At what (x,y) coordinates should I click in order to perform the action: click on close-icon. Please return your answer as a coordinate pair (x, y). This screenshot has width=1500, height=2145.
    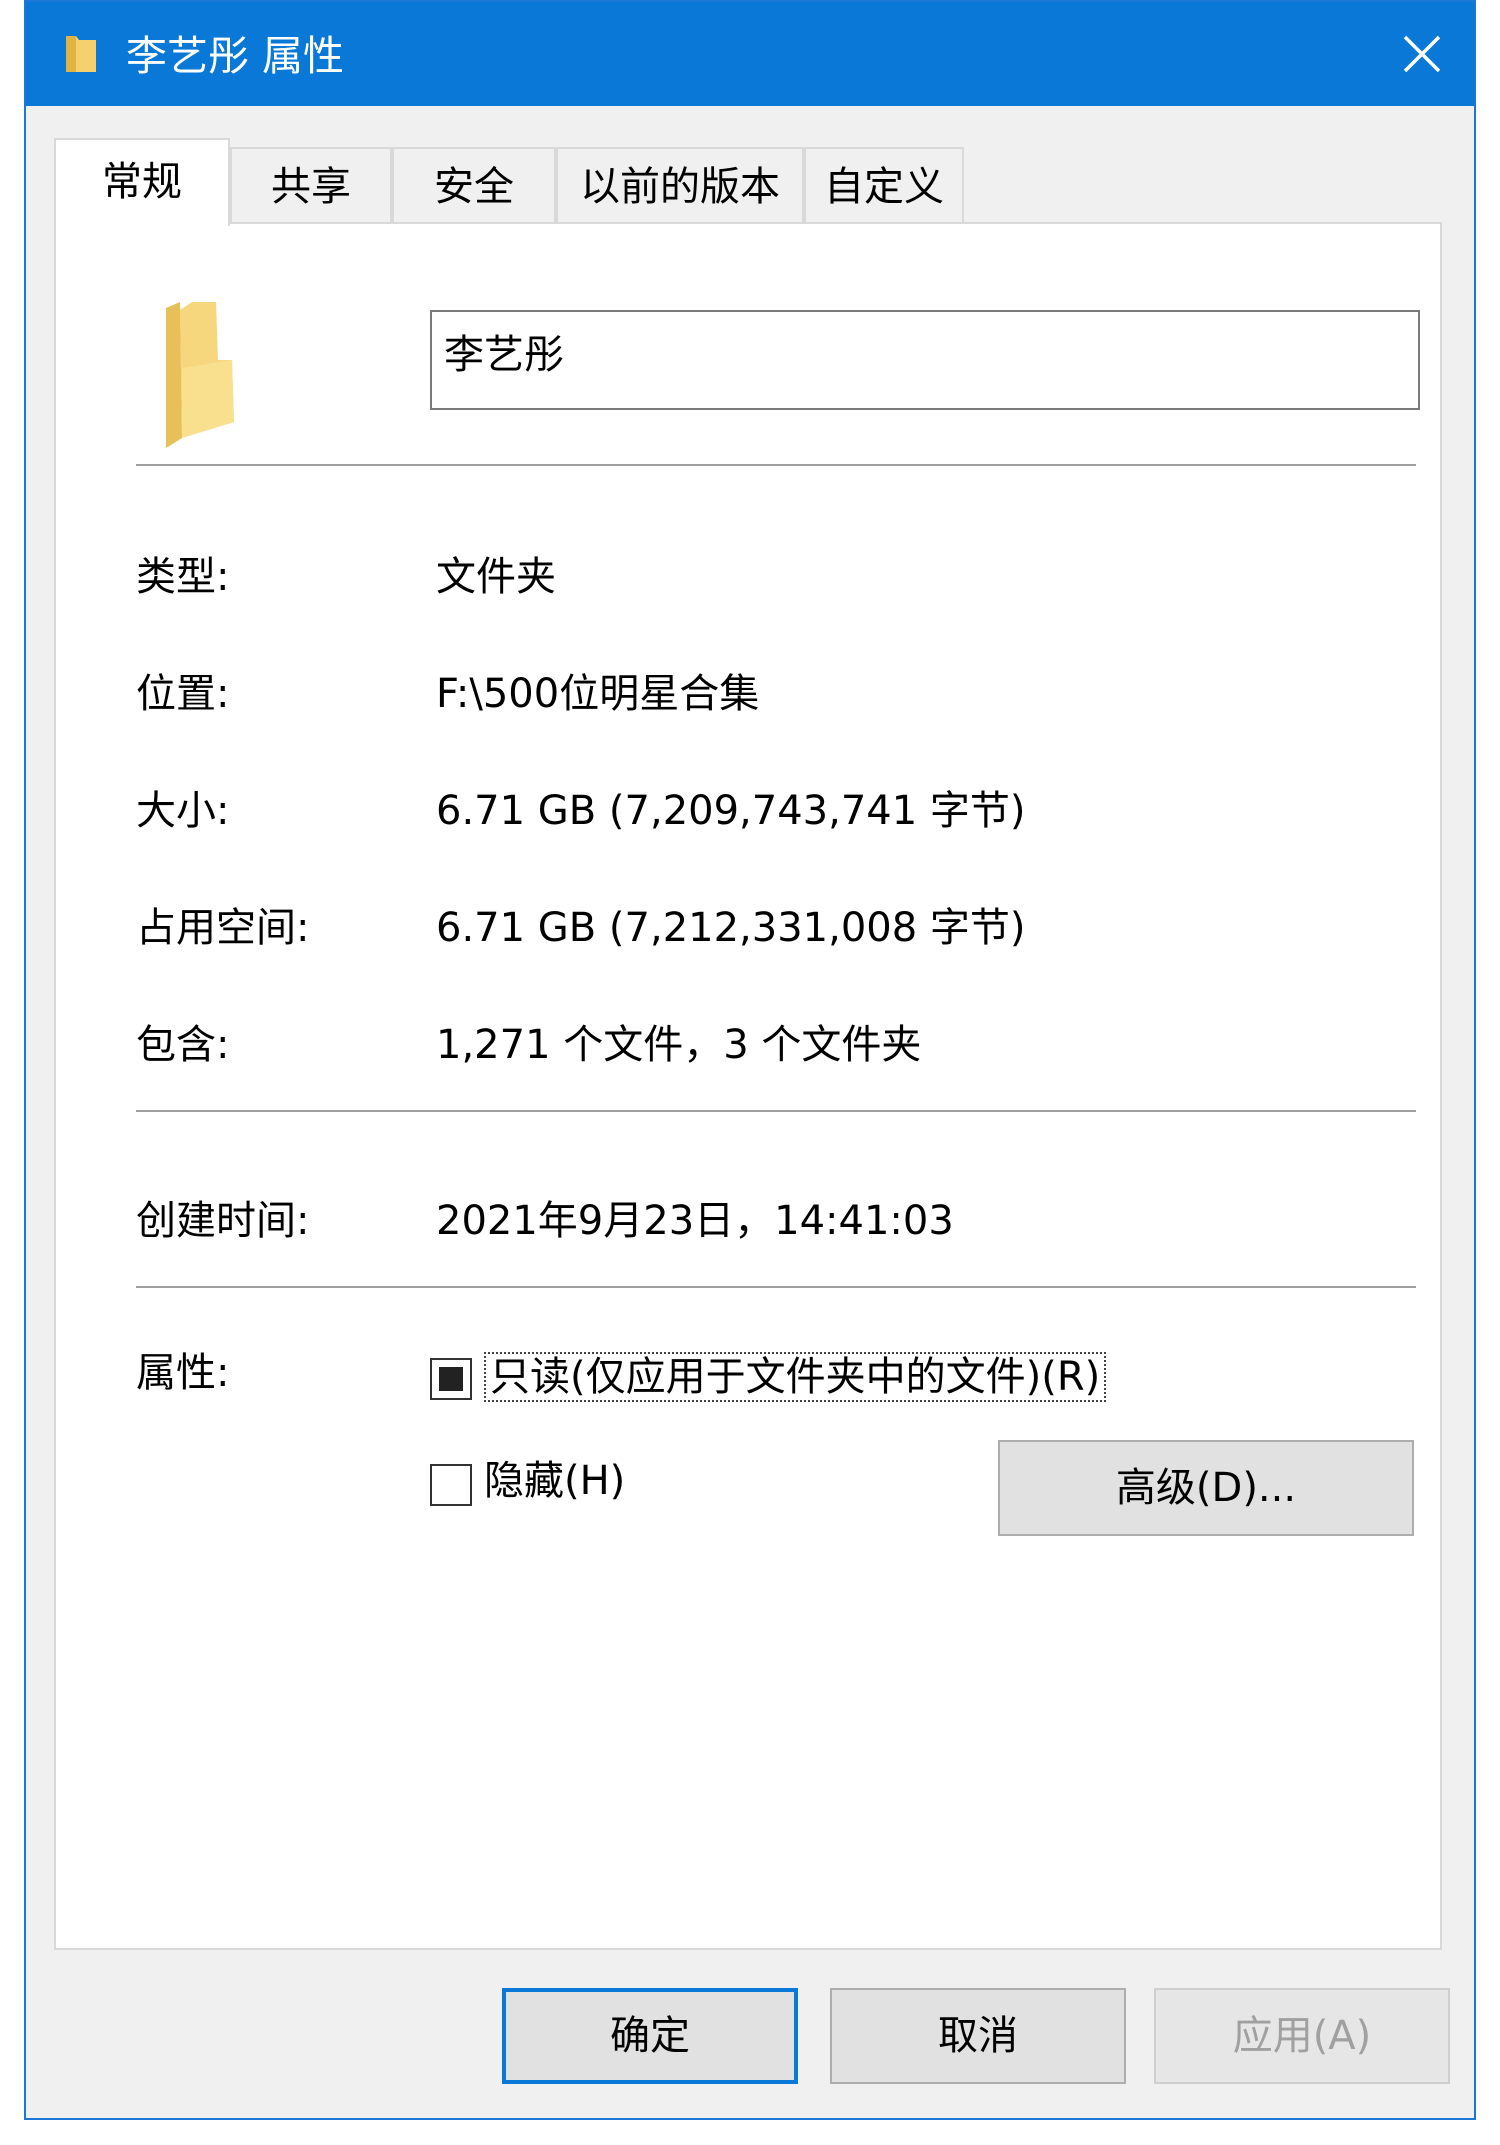
    Looking at the image, I should click on (1422, 54).